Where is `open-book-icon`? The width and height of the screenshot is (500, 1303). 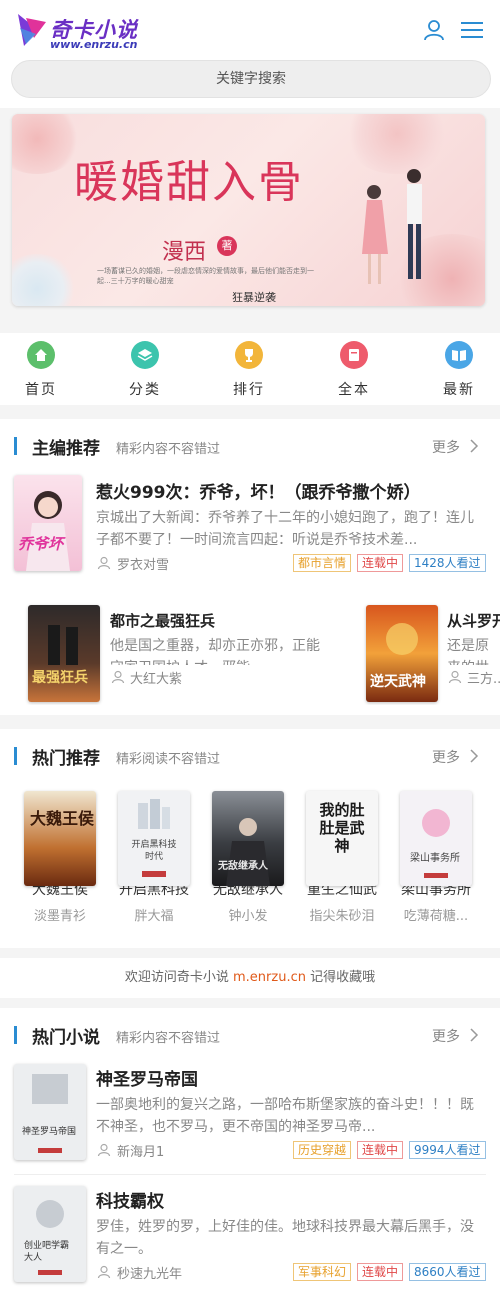 open-book-icon is located at coordinates (459, 355).